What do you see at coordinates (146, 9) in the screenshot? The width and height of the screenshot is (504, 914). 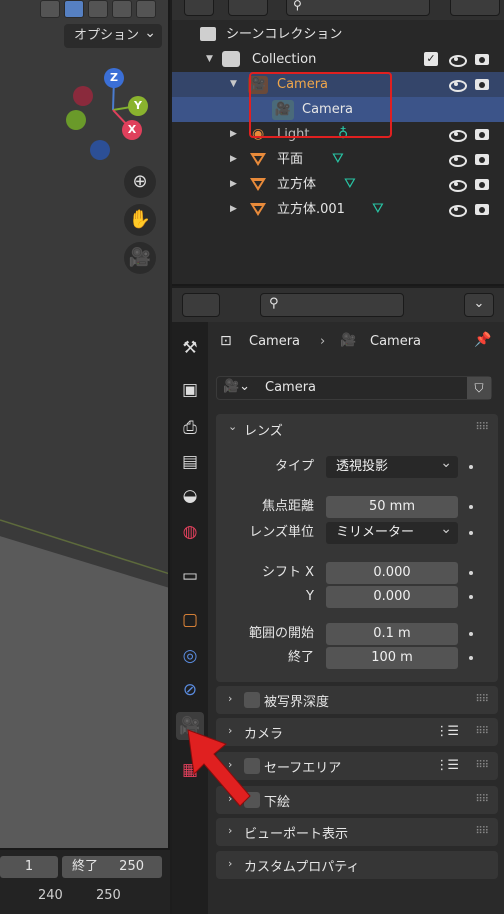 I see `shading-options-button` at bounding box center [146, 9].